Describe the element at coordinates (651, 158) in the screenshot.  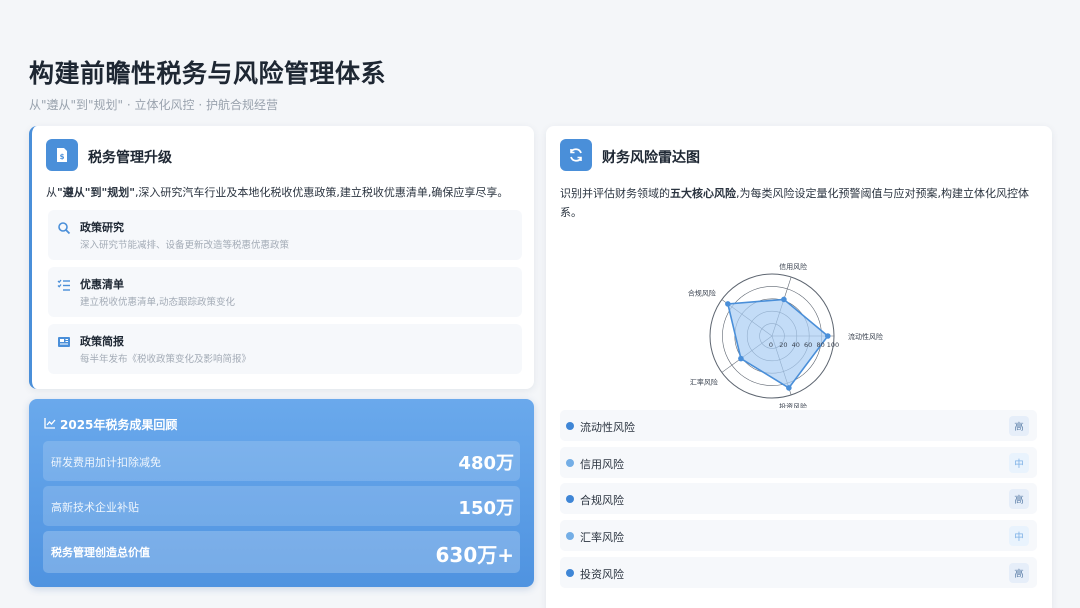
I see `risk-card-title: 财务风险雷达图` at that location.